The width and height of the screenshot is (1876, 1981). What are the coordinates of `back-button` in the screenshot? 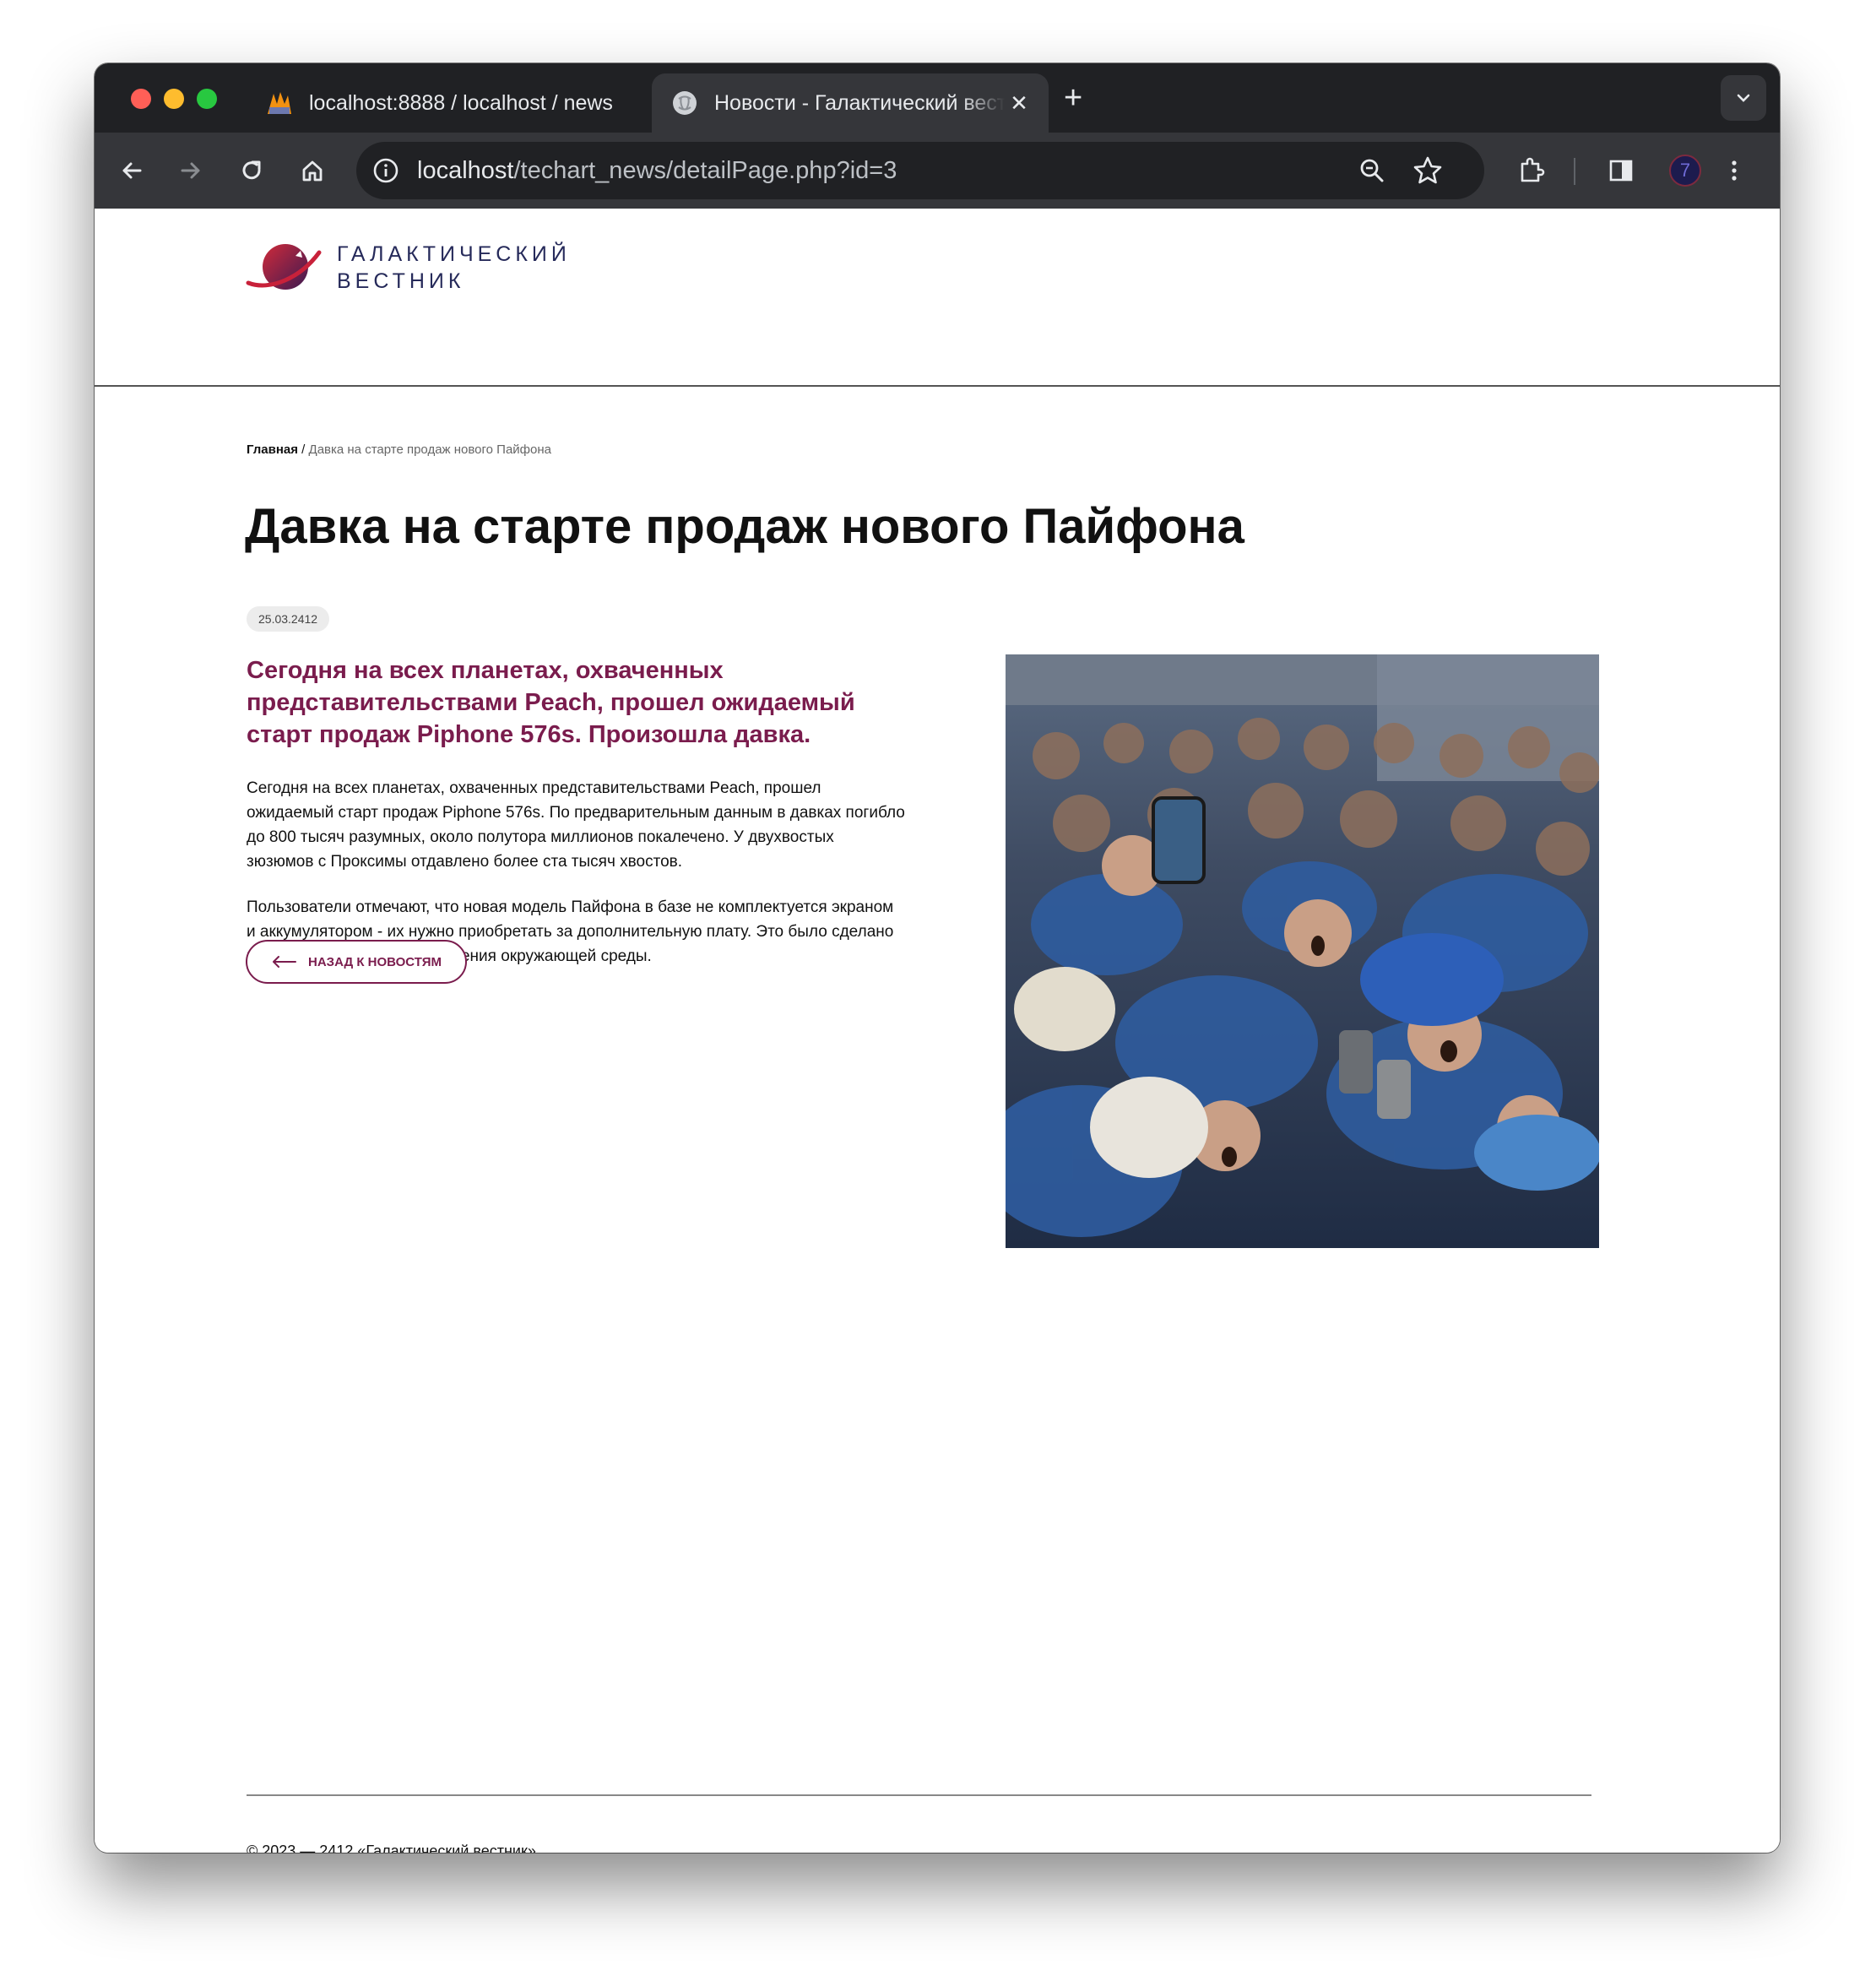 It's located at (131, 170).